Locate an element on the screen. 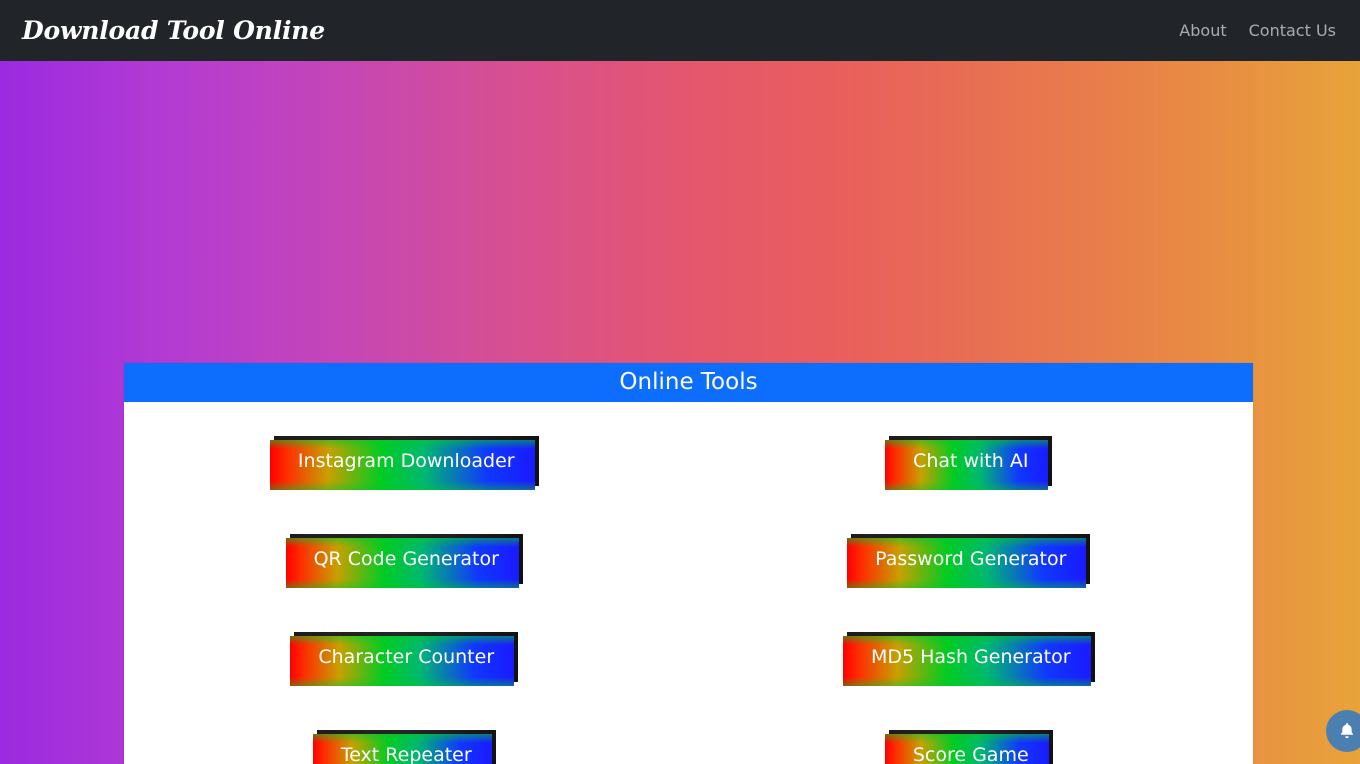 The width and height of the screenshot is (1360, 764). top-navbar: Download Tool Online About Contact Us is located at coordinates (680, 30).